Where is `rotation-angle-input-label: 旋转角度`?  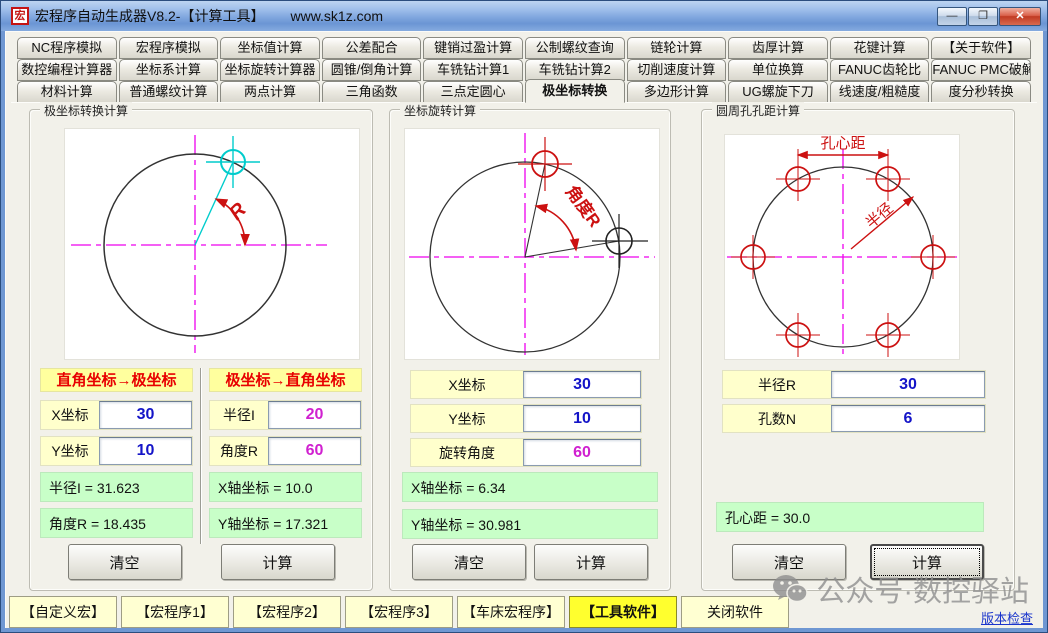
rotation-angle-input-label: 旋转角度 is located at coordinates (467, 452).